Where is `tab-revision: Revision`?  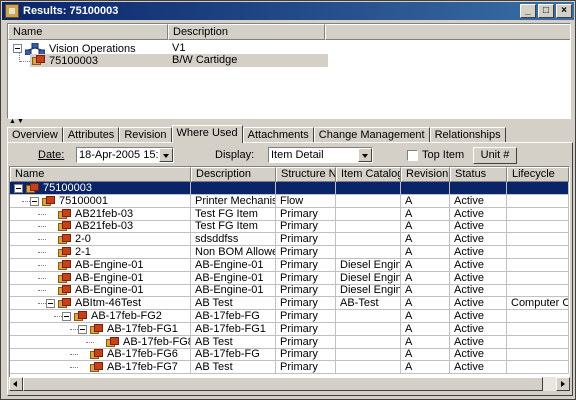
tab-revision: Revision is located at coordinates (145, 135).